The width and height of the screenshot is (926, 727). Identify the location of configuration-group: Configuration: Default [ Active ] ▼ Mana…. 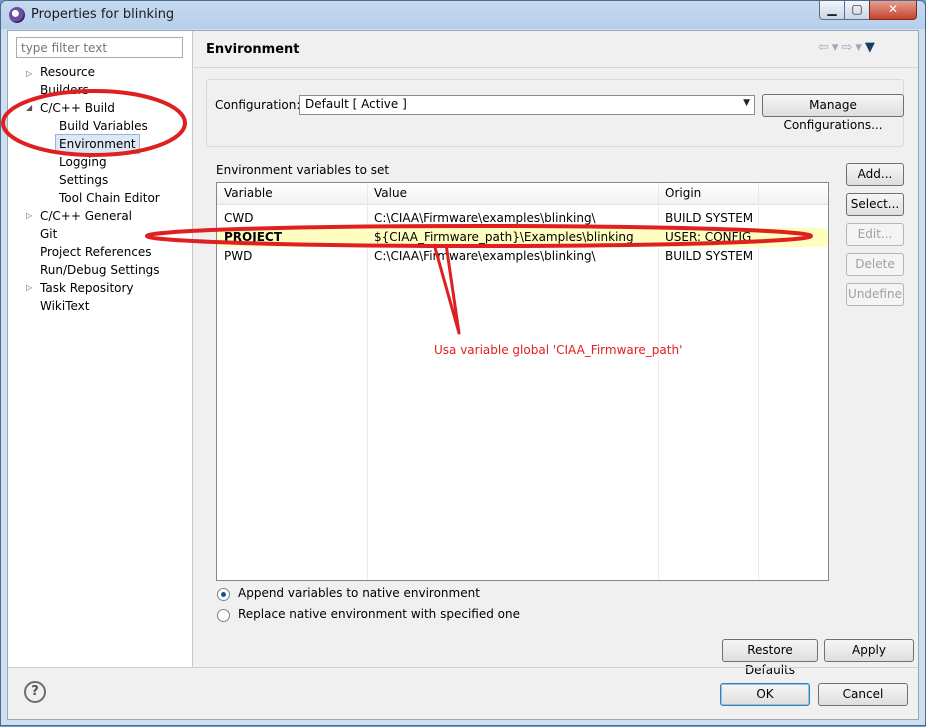
(555, 113).